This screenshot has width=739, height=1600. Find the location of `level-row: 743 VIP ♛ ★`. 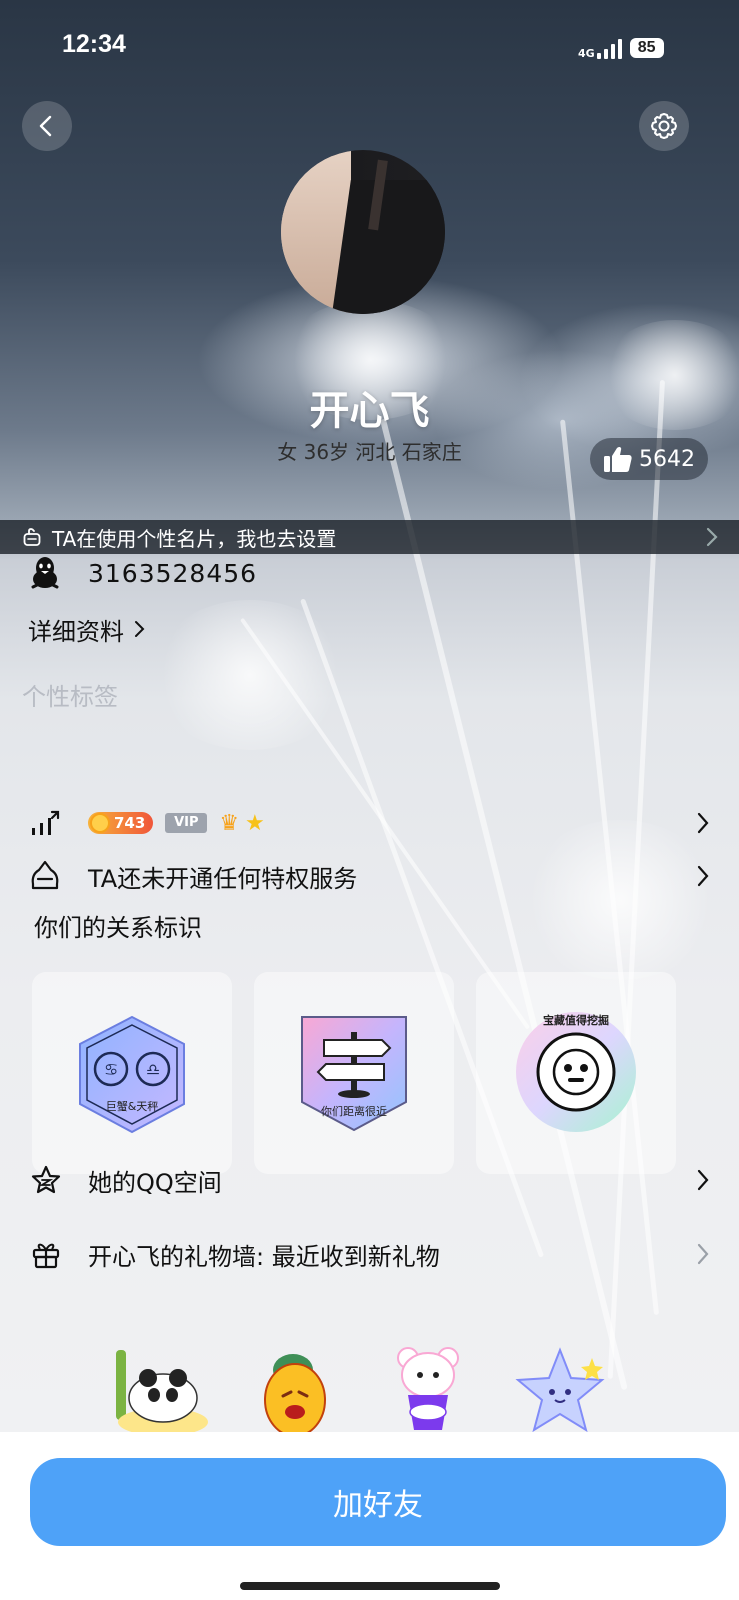

level-row: 743 VIP ♛ ★ is located at coordinates (370, 823).